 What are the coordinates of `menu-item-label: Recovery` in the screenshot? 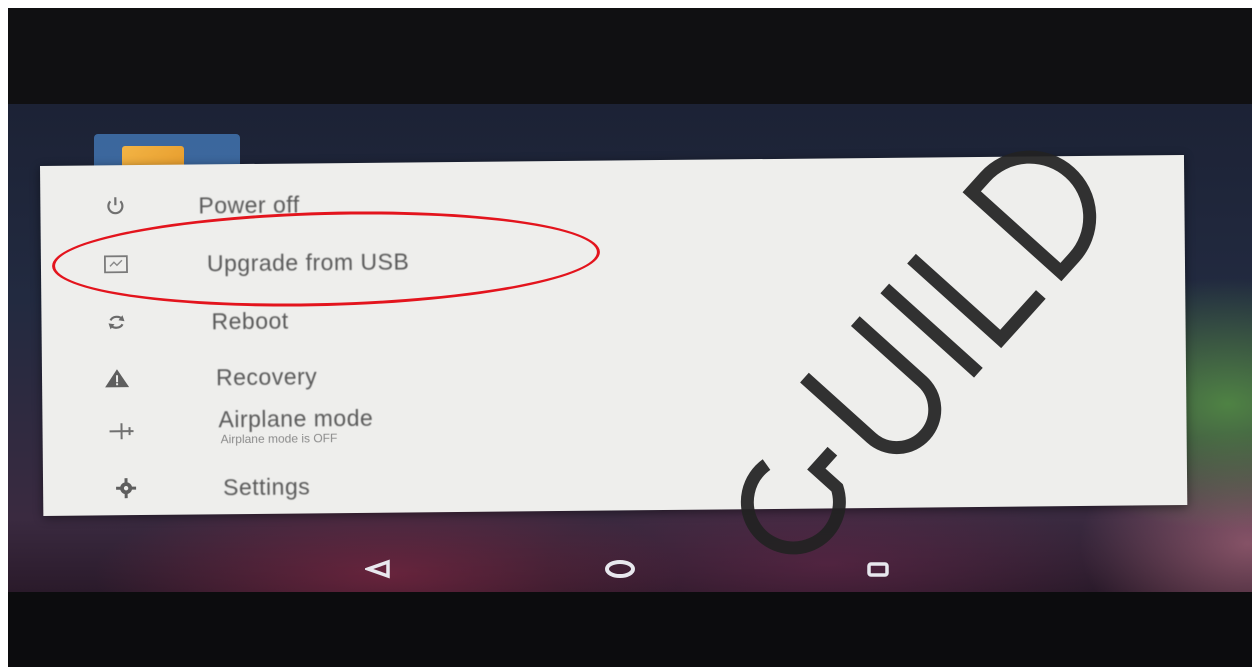 It's located at (266, 376).